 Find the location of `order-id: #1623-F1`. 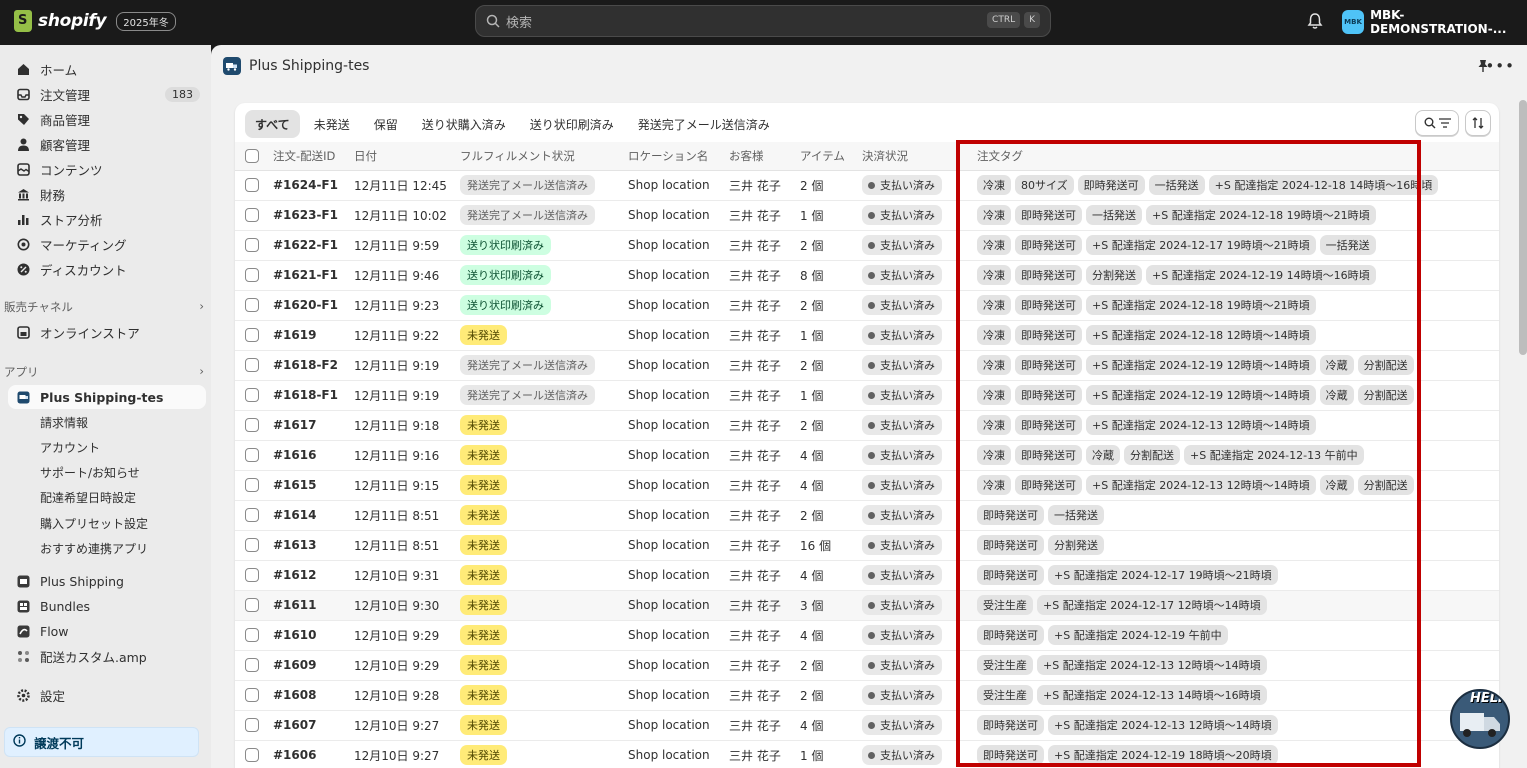

order-id: #1623-F1 is located at coordinates (313, 215).